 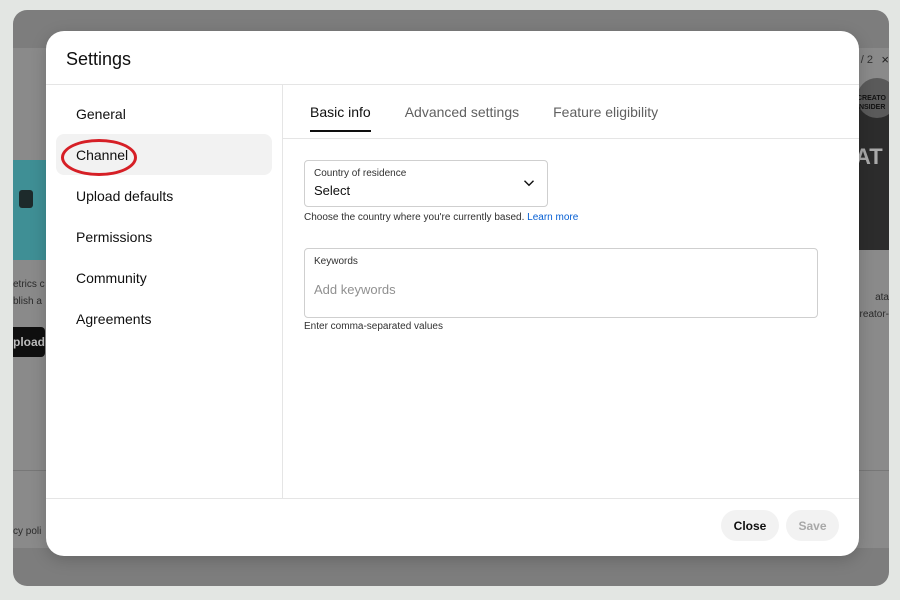 What do you see at coordinates (462, 117) in the screenshot?
I see `tab-advanced-settings: Advanced settings` at bounding box center [462, 117].